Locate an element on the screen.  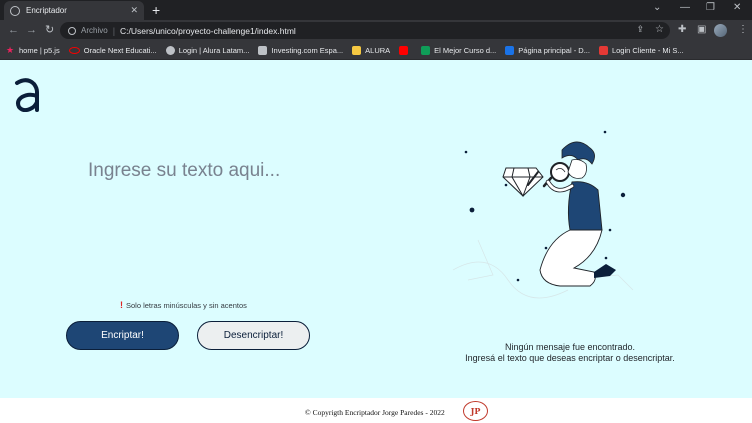
bookmark-label: home | p5.js is located at coordinates (39, 50).